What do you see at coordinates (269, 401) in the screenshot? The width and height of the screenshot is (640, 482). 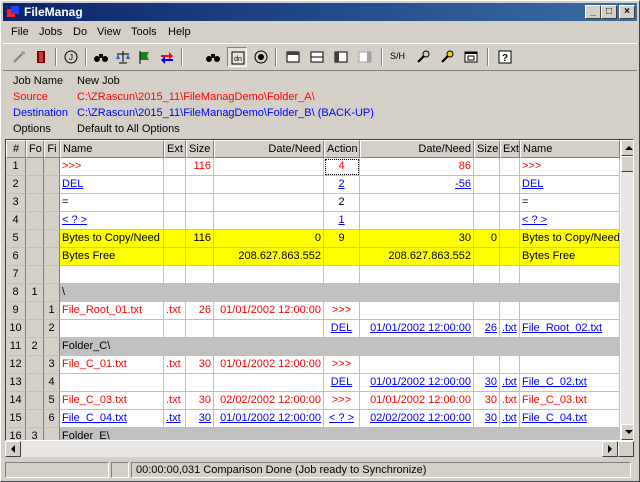 I see `cell-source-date: 02/02/2002 12:00:00` at bounding box center [269, 401].